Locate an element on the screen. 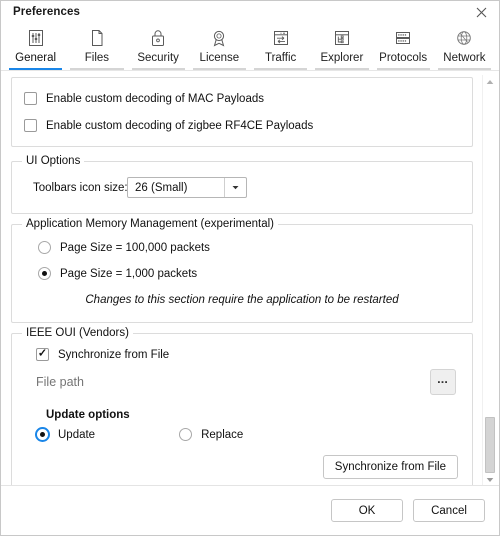 This screenshot has height=536, width=500. tab-license: License is located at coordinates (219, 46).